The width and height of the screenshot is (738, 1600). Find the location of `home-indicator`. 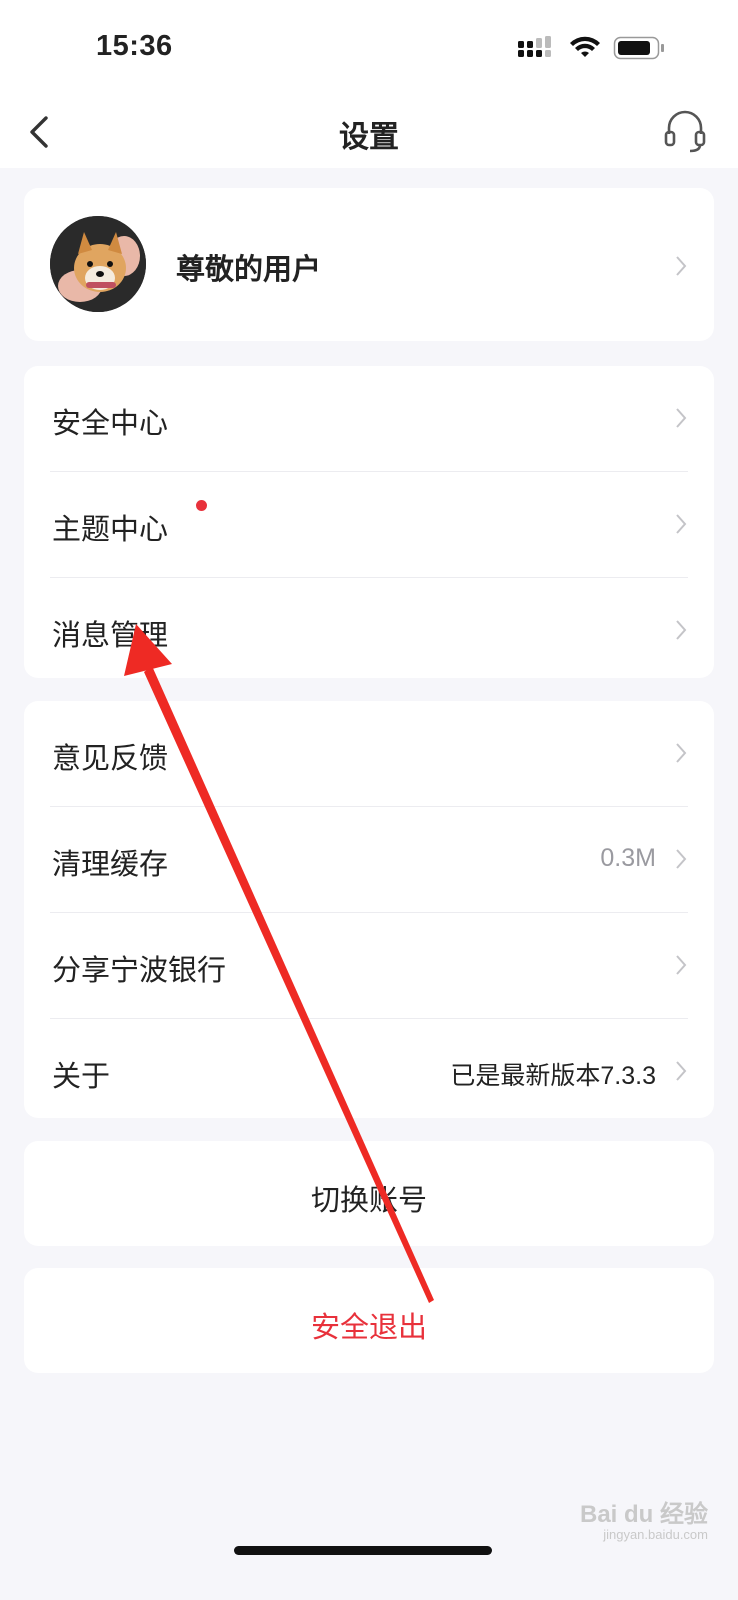

home-indicator is located at coordinates (363, 1550).